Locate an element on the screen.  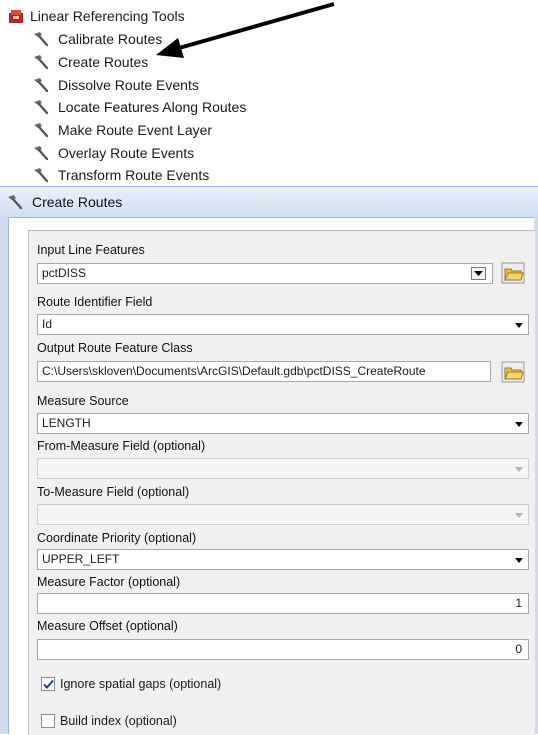
build-index-label: Build index (optional) is located at coordinates (118, 721).